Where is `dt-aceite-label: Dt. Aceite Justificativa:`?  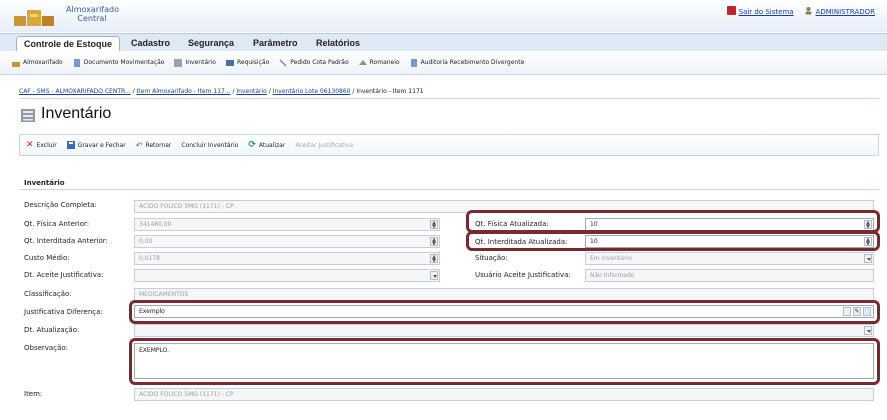
dt-aceite-label: Dt. Aceite Justificativa: is located at coordinates (64, 275).